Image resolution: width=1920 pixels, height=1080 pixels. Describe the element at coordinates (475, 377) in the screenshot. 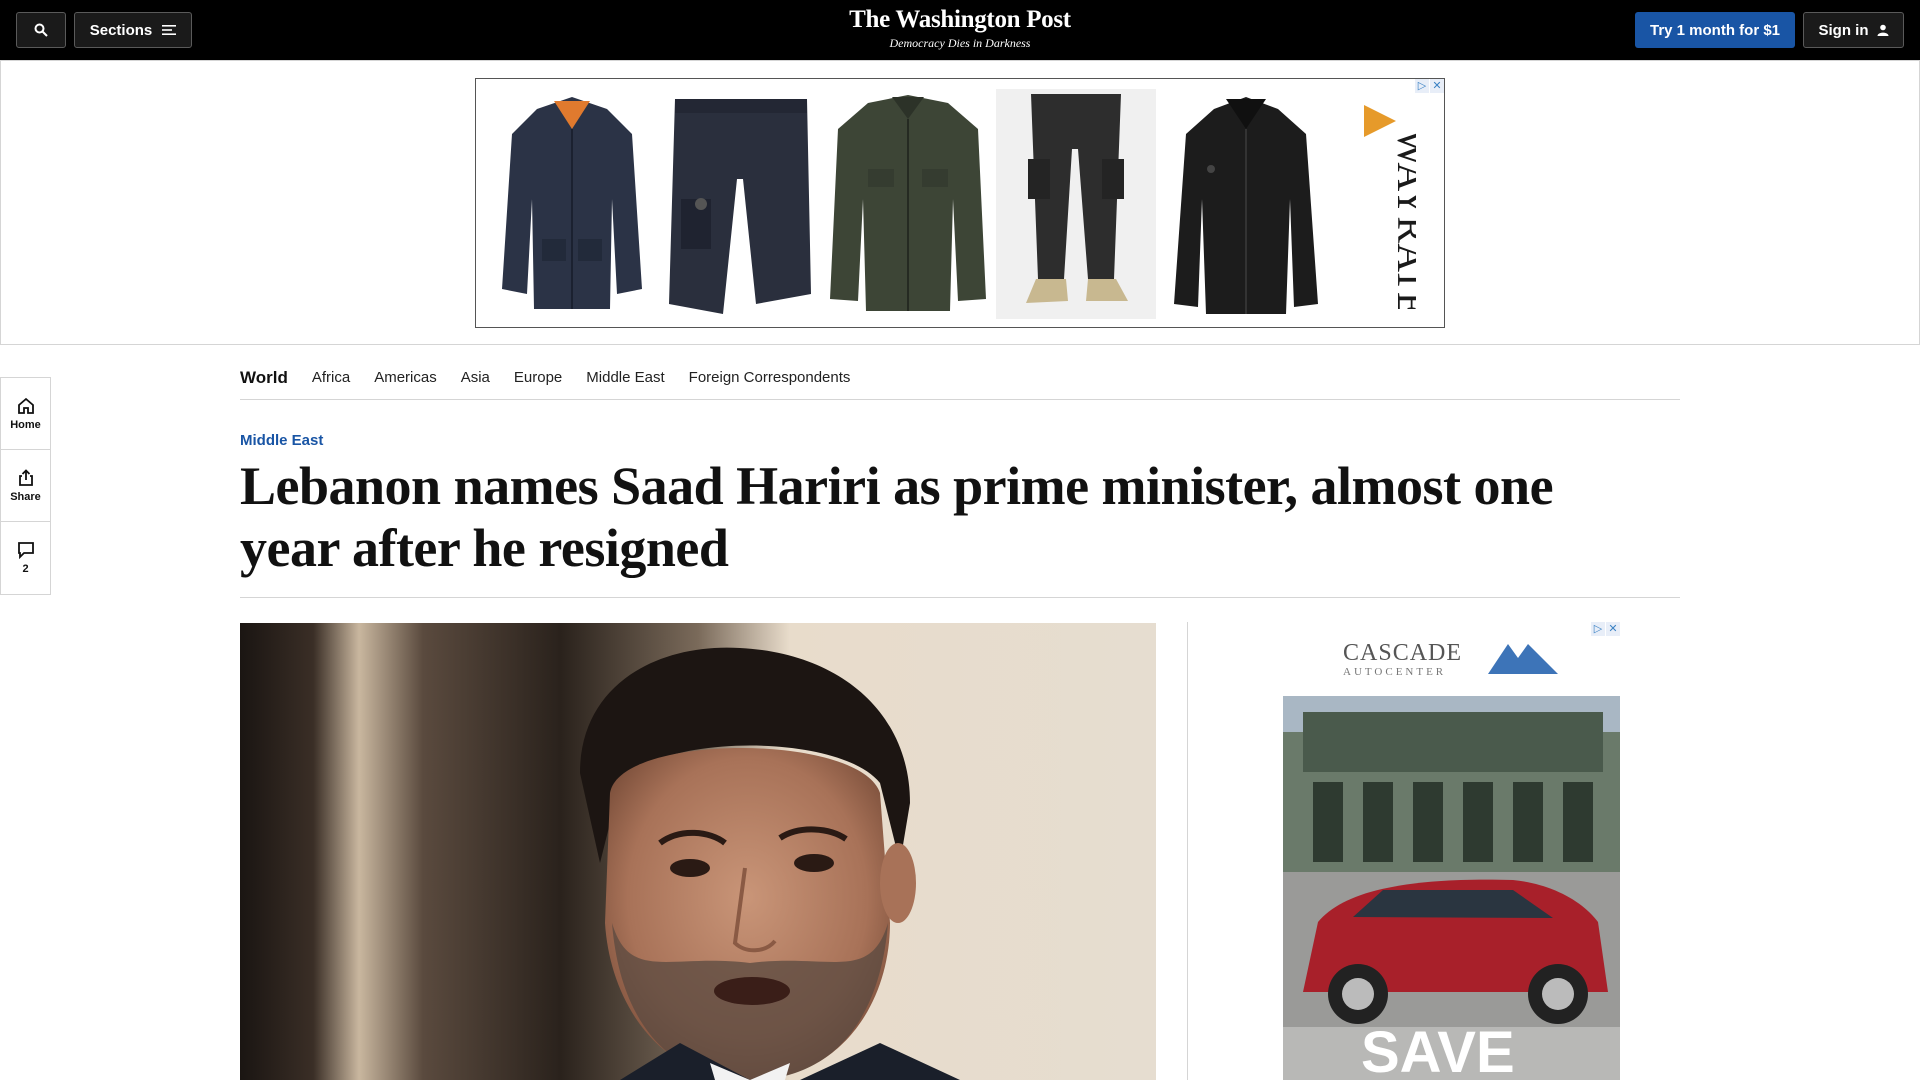

I see `nav-item-asia: Asia` at that location.